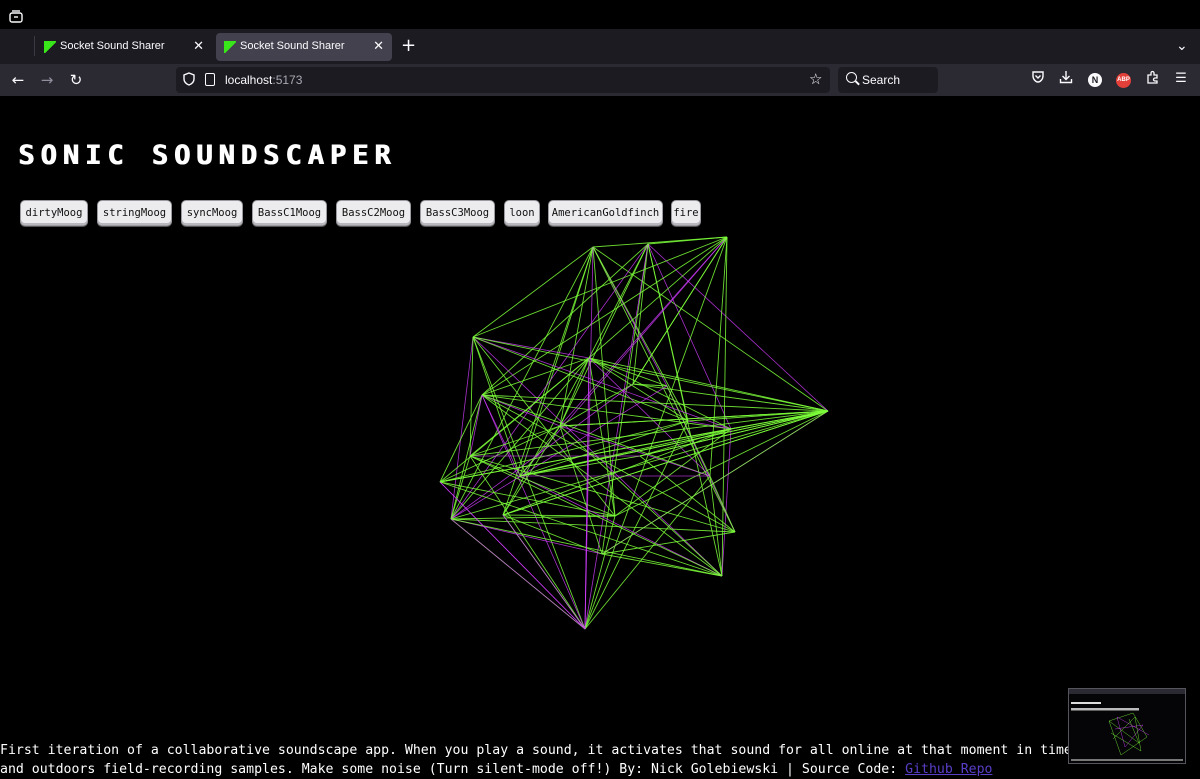 Image resolution: width=1200 pixels, height=779 pixels. I want to click on url-text: localhost:5173, so click(263, 80).